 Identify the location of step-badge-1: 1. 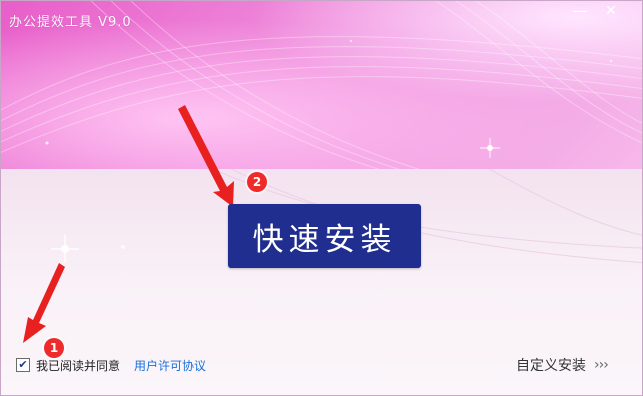
(54, 348).